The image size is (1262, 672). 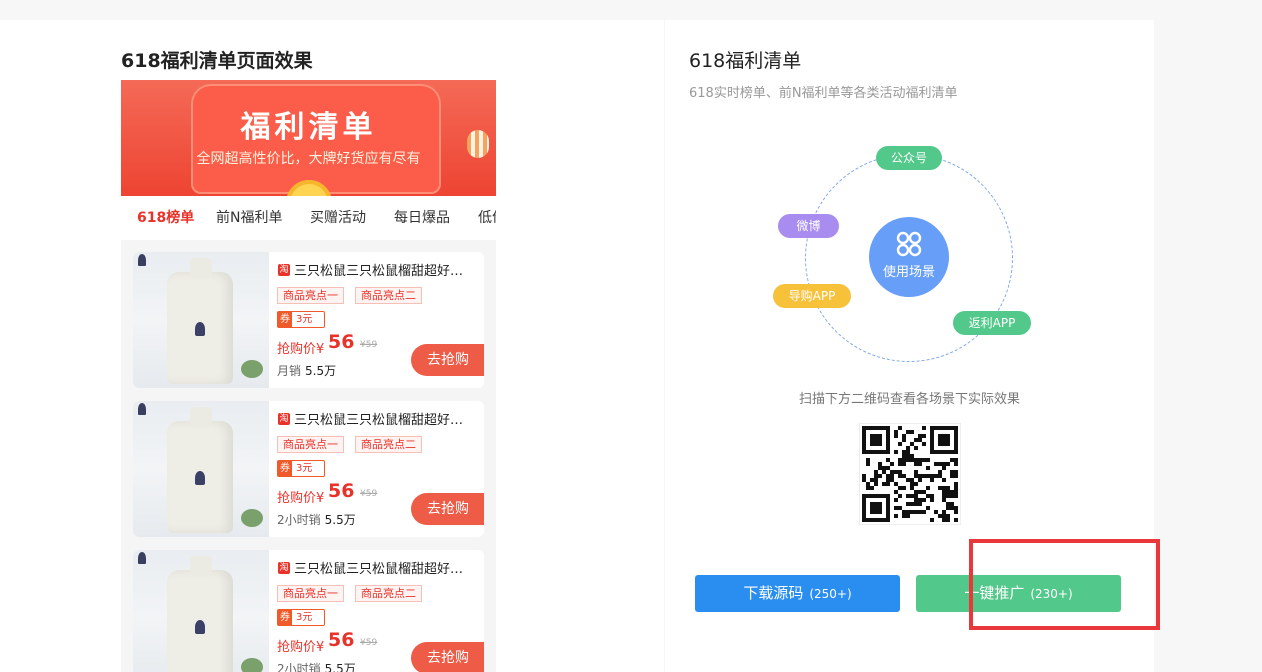 I want to click on download-label: 下载源码, so click(x=773, y=593).